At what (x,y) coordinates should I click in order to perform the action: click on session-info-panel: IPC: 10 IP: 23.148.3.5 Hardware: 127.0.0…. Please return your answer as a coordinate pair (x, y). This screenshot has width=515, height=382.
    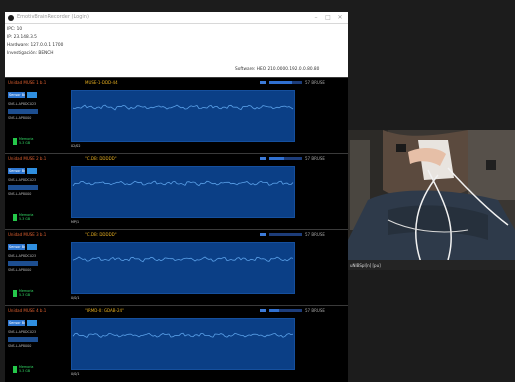
    Looking at the image, I should click on (176, 50).